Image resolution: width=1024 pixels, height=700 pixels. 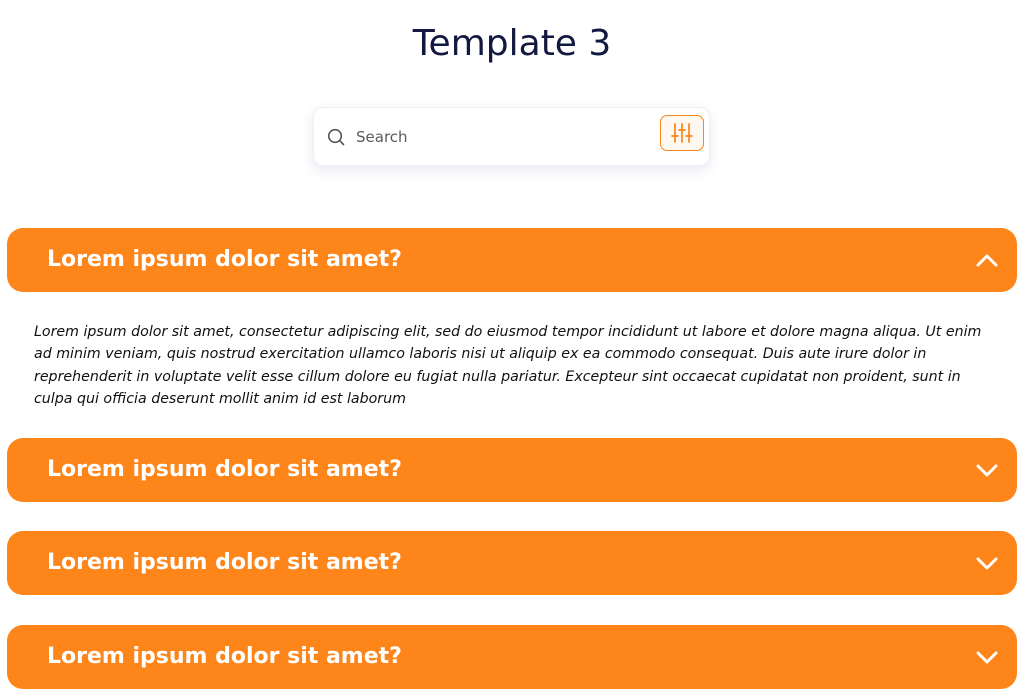 I want to click on filter-button, so click(x=682, y=133).